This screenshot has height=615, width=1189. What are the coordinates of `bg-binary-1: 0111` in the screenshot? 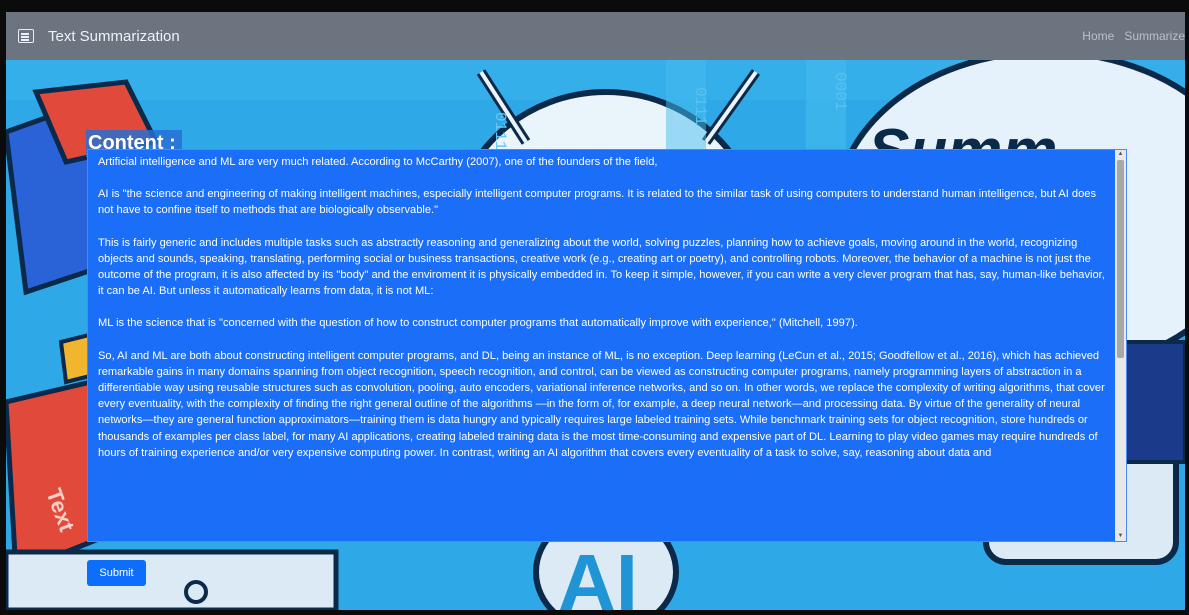 It's located at (500, 131).